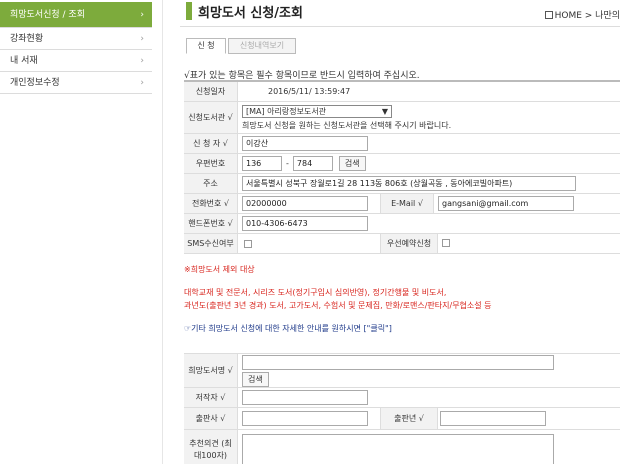  What do you see at coordinates (305, 203) in the screenshot?
I see `phone-field` at bounding box center [305, 203].